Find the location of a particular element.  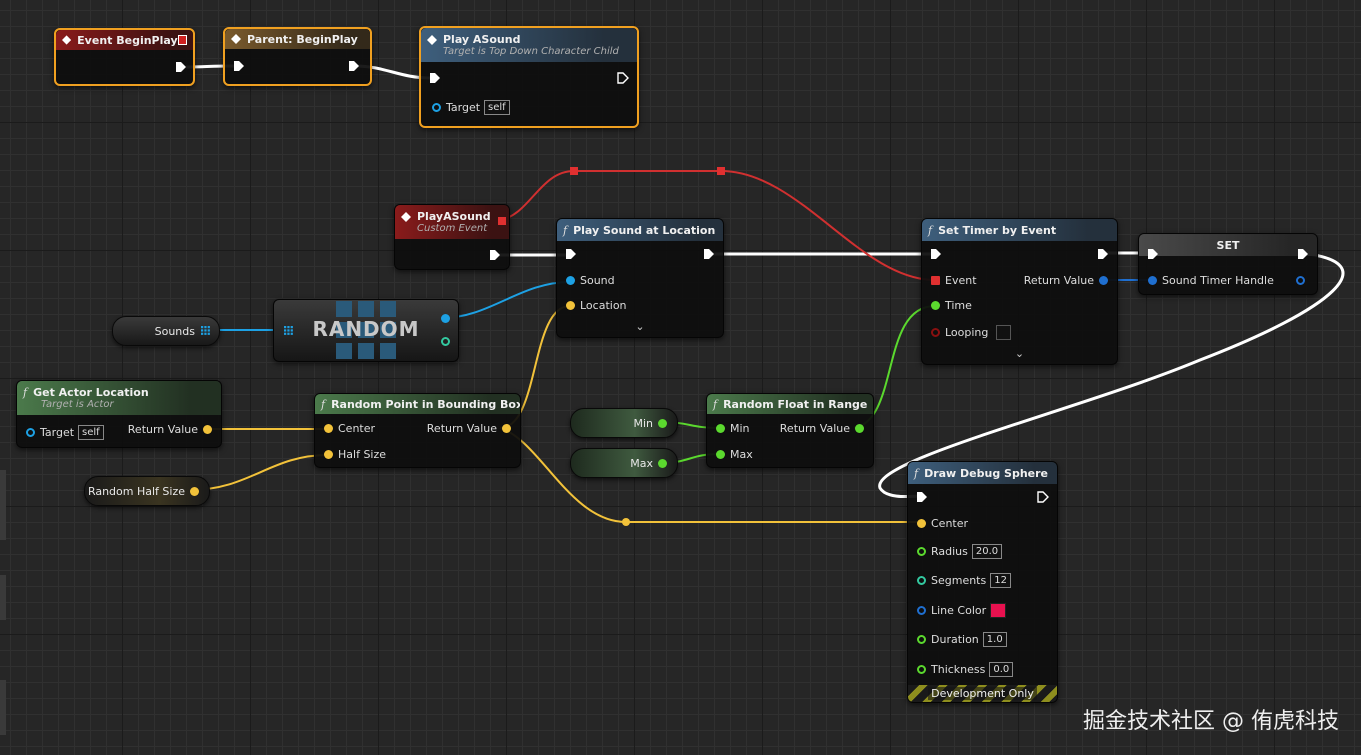

event-beginplay-node: Event BeginPlay is located at coordinates (124, 57).